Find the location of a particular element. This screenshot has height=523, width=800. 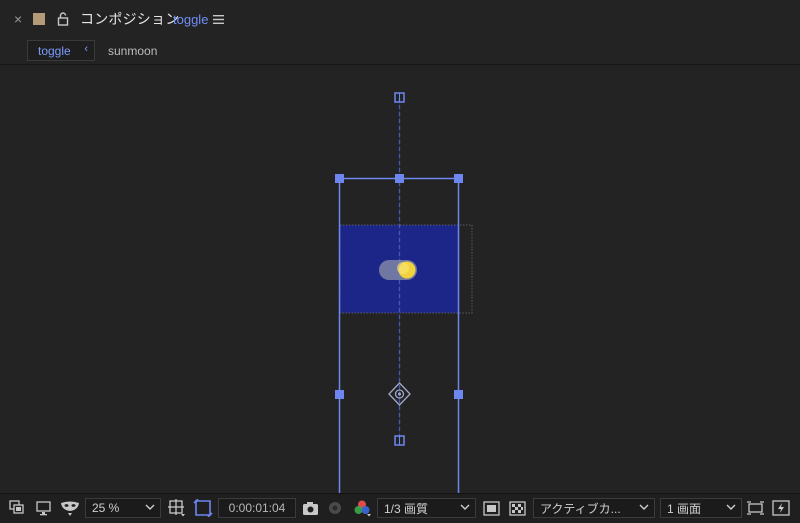

fast-previews-button is located at coordinates (781, 508).